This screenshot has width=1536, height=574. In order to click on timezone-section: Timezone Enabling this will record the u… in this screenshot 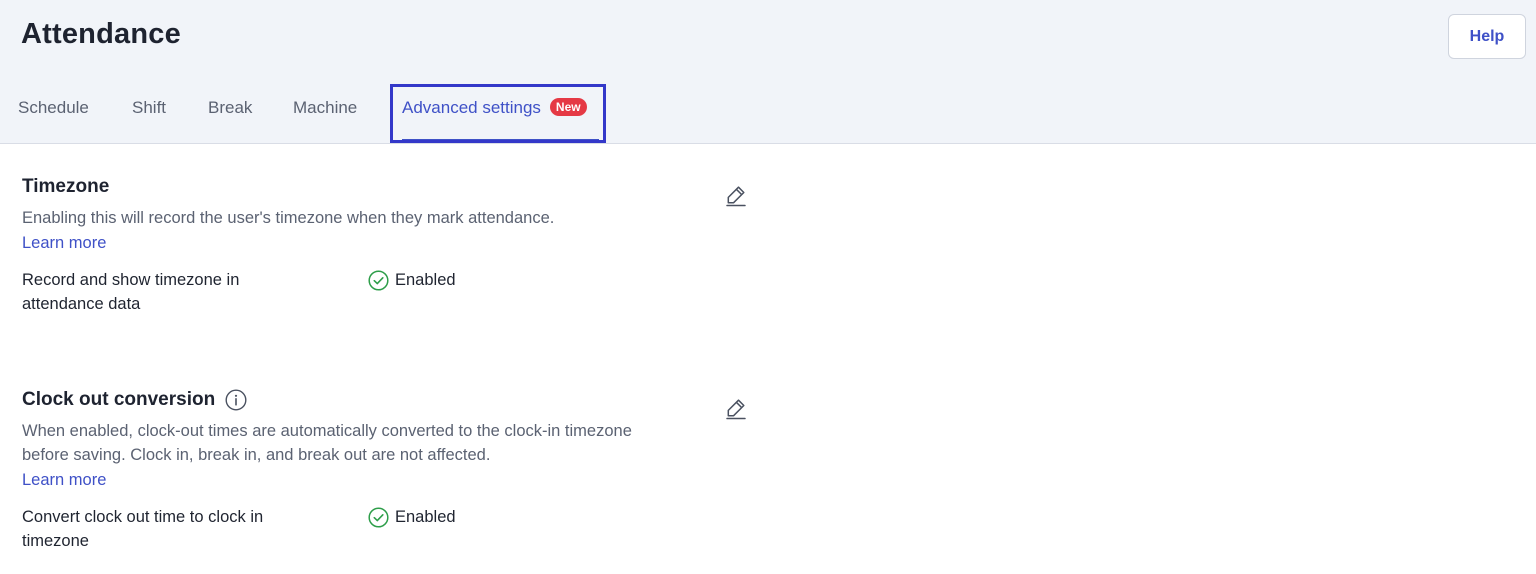, I will do `click(392, 246)`.